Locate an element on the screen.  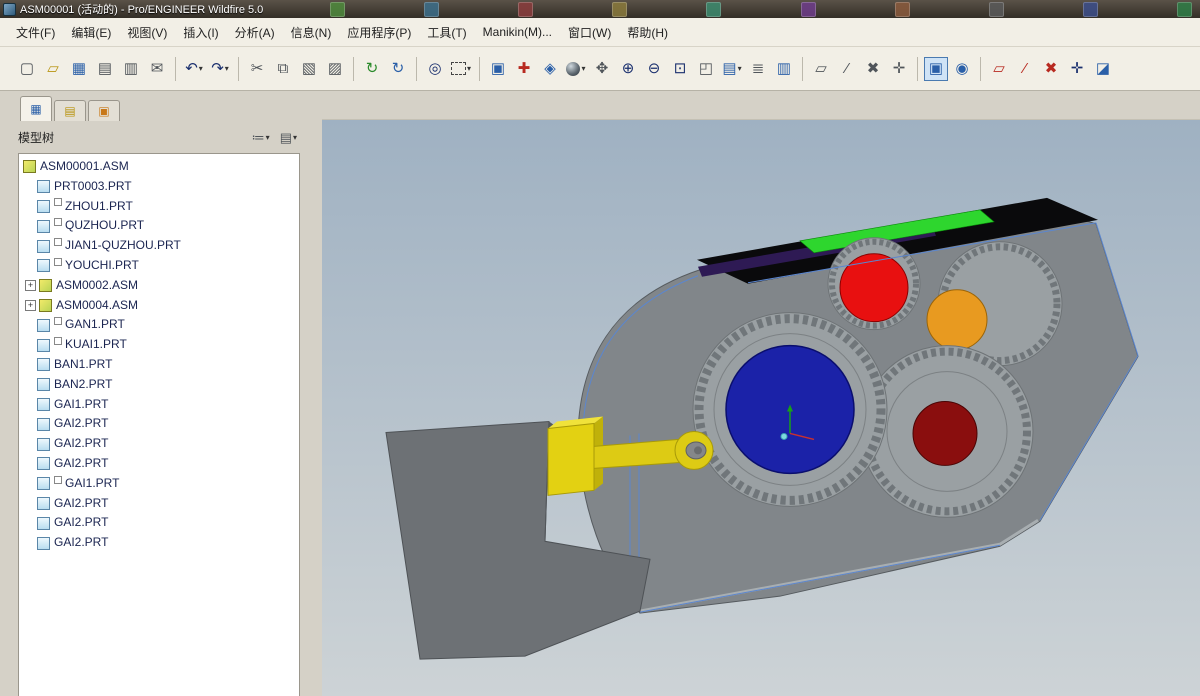
undo-button: ↶ ▾ is located at coordinates (194, 69).